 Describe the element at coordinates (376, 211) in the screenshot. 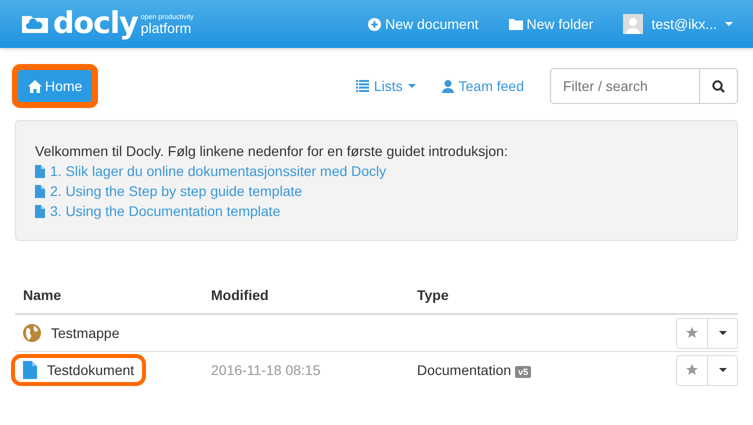

I see `guide-link: 3. Using the Documentation template` at that location.